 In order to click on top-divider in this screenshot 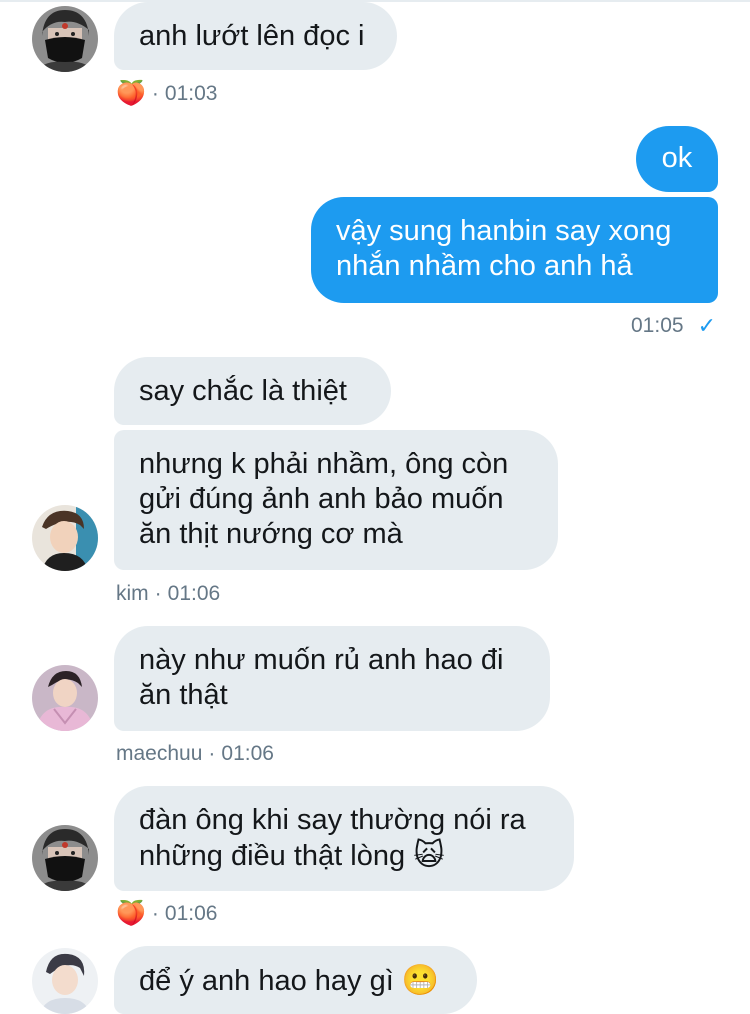, I will do `click(375, 1)`.